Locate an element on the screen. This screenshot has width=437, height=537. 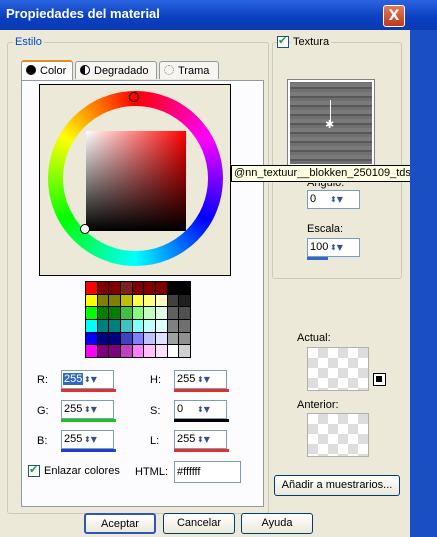
b-value: 255 is located at coordinates (73, 439).